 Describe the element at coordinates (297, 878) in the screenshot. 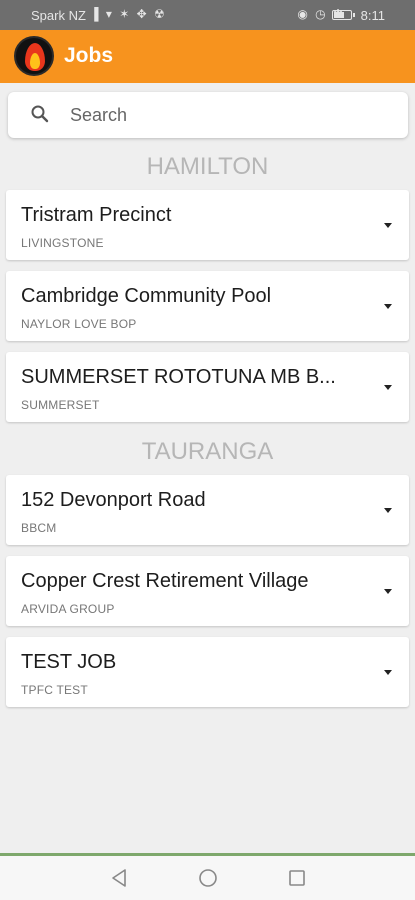

I see `recents-icon` at that location.